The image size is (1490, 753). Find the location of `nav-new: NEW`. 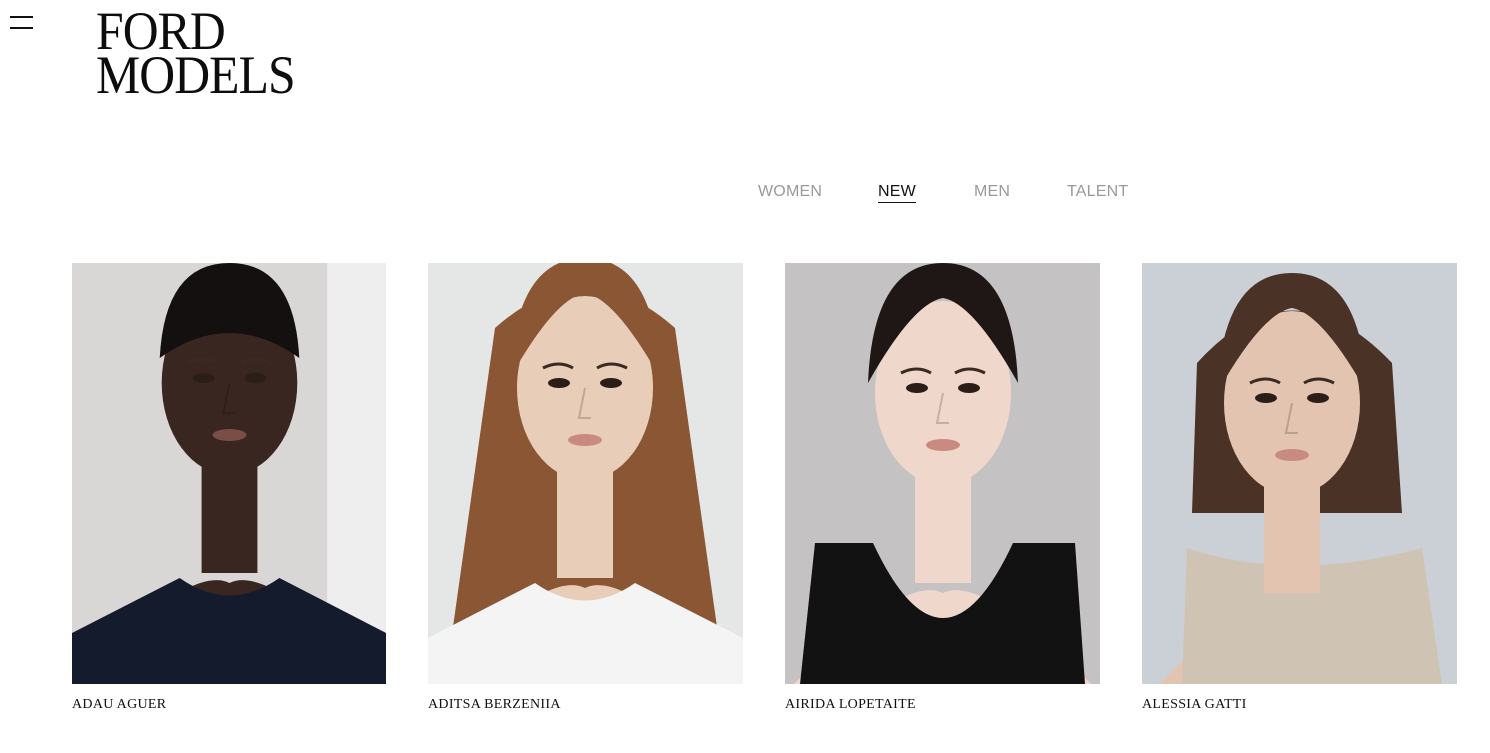

nav-new: NEW is located at coordinates (897, 193).